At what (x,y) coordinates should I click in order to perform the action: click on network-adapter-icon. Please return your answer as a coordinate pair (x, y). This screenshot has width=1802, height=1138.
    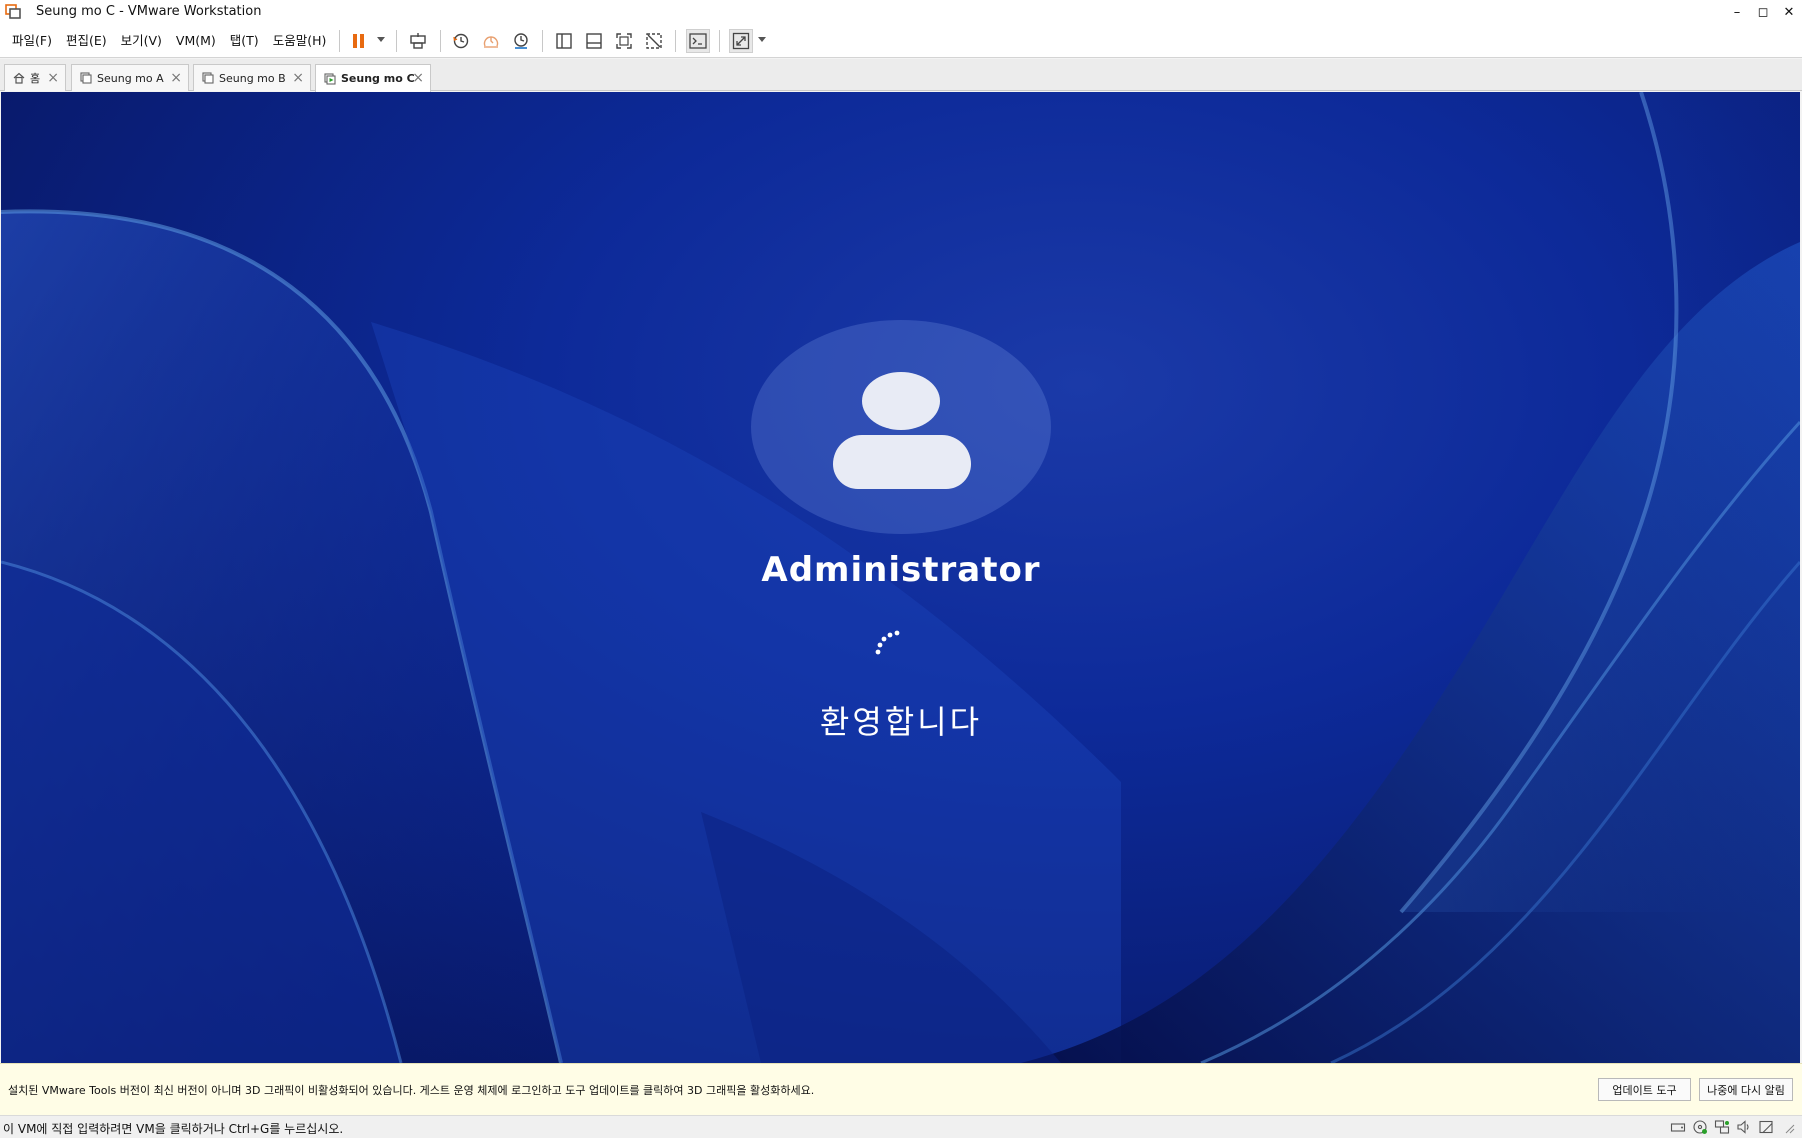
    Looking at the image, I should click on (1722, 1127).